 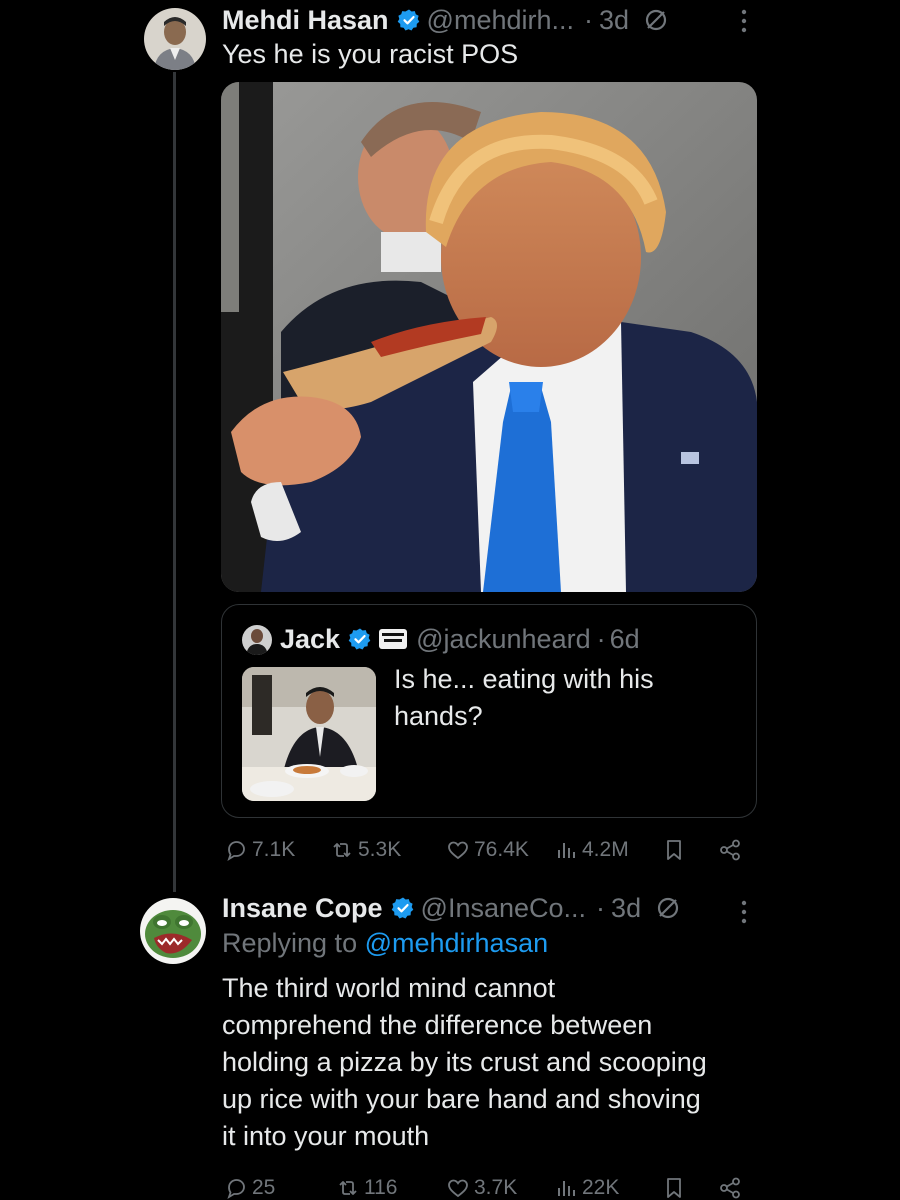 I want to click on quote-author-name: Jack, so click(x=310, y=638).